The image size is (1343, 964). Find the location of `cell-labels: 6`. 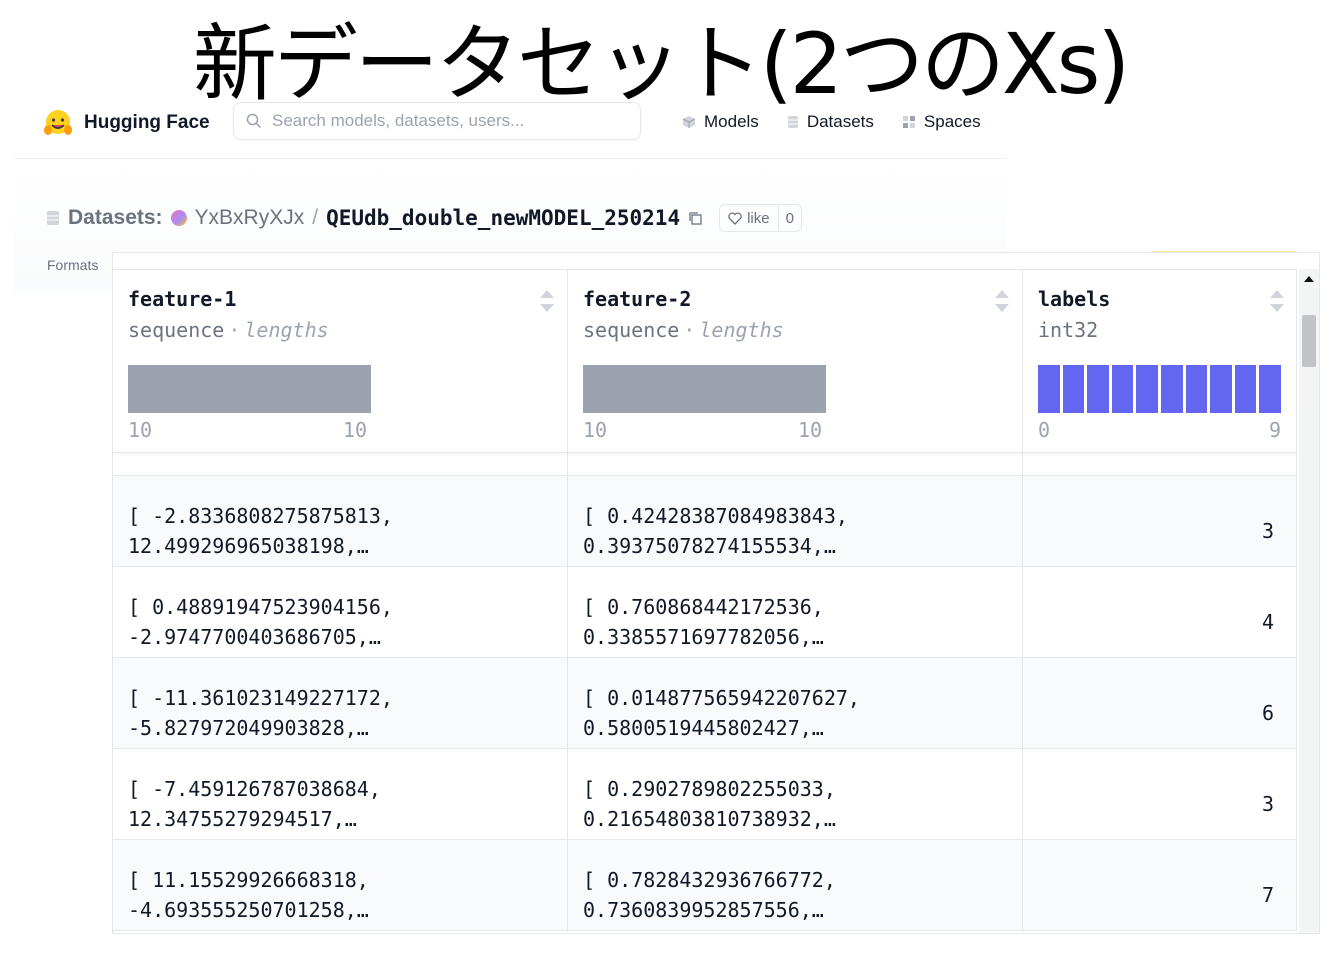

cell-labels: 6 is located at coordinates (1160, 703).